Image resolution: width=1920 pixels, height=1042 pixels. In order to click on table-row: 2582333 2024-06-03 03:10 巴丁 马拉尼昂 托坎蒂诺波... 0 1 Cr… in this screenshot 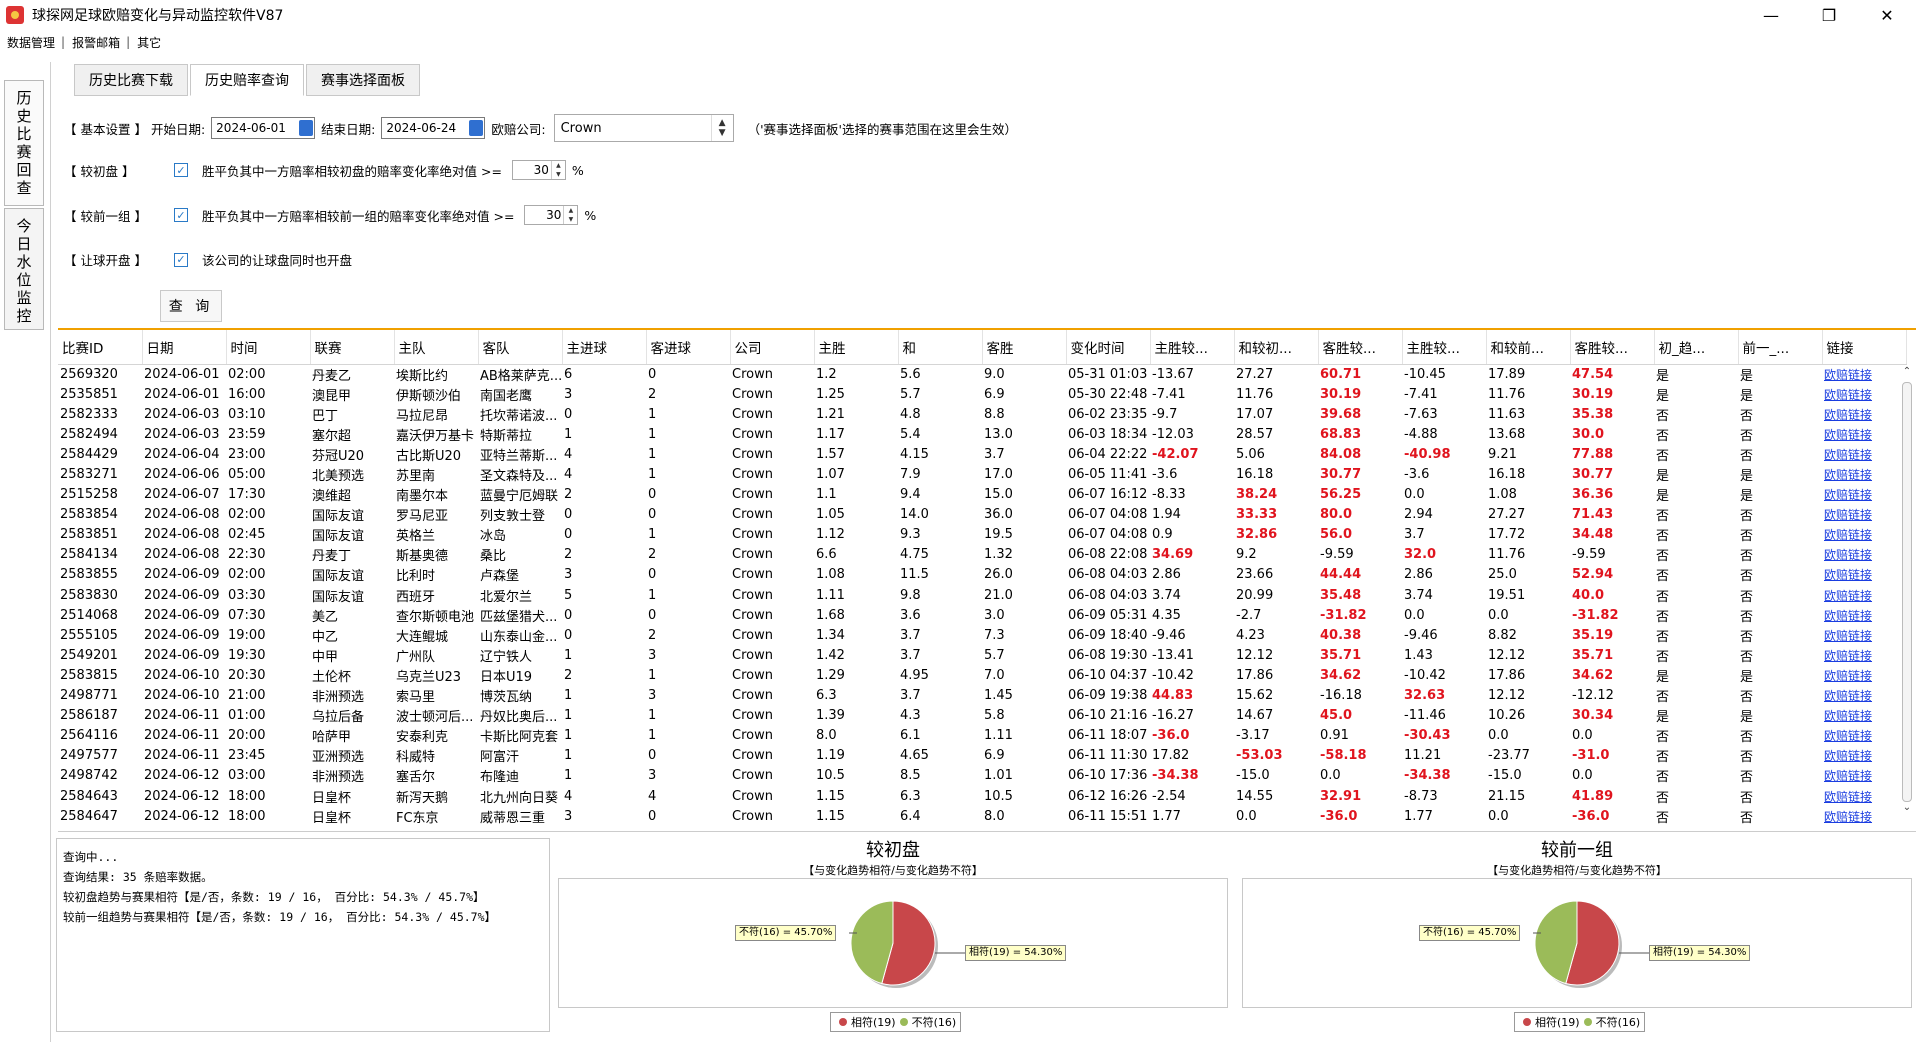, I will do `click(982, 414)`.